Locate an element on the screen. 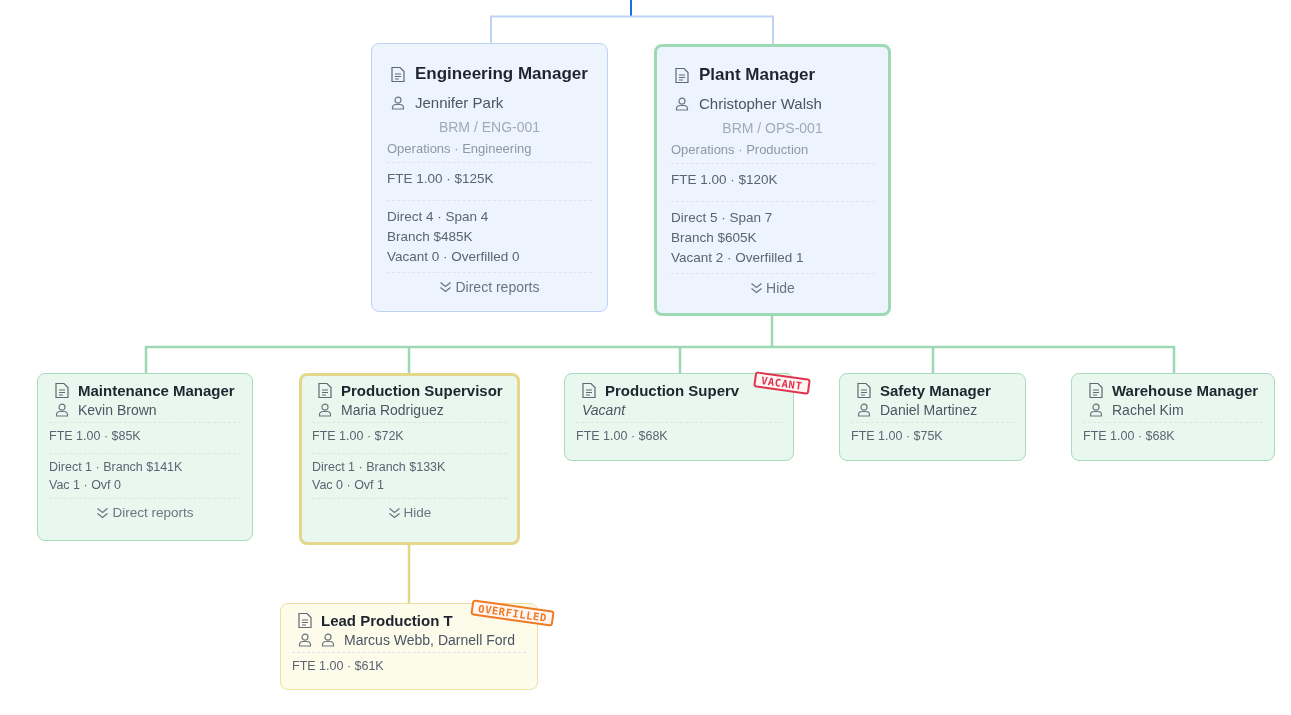 Image resolution: width=1291 pixels, height=715 pixels. stat-line: Vac 0 · Ovf 1 is located at coordinates (348, 485).